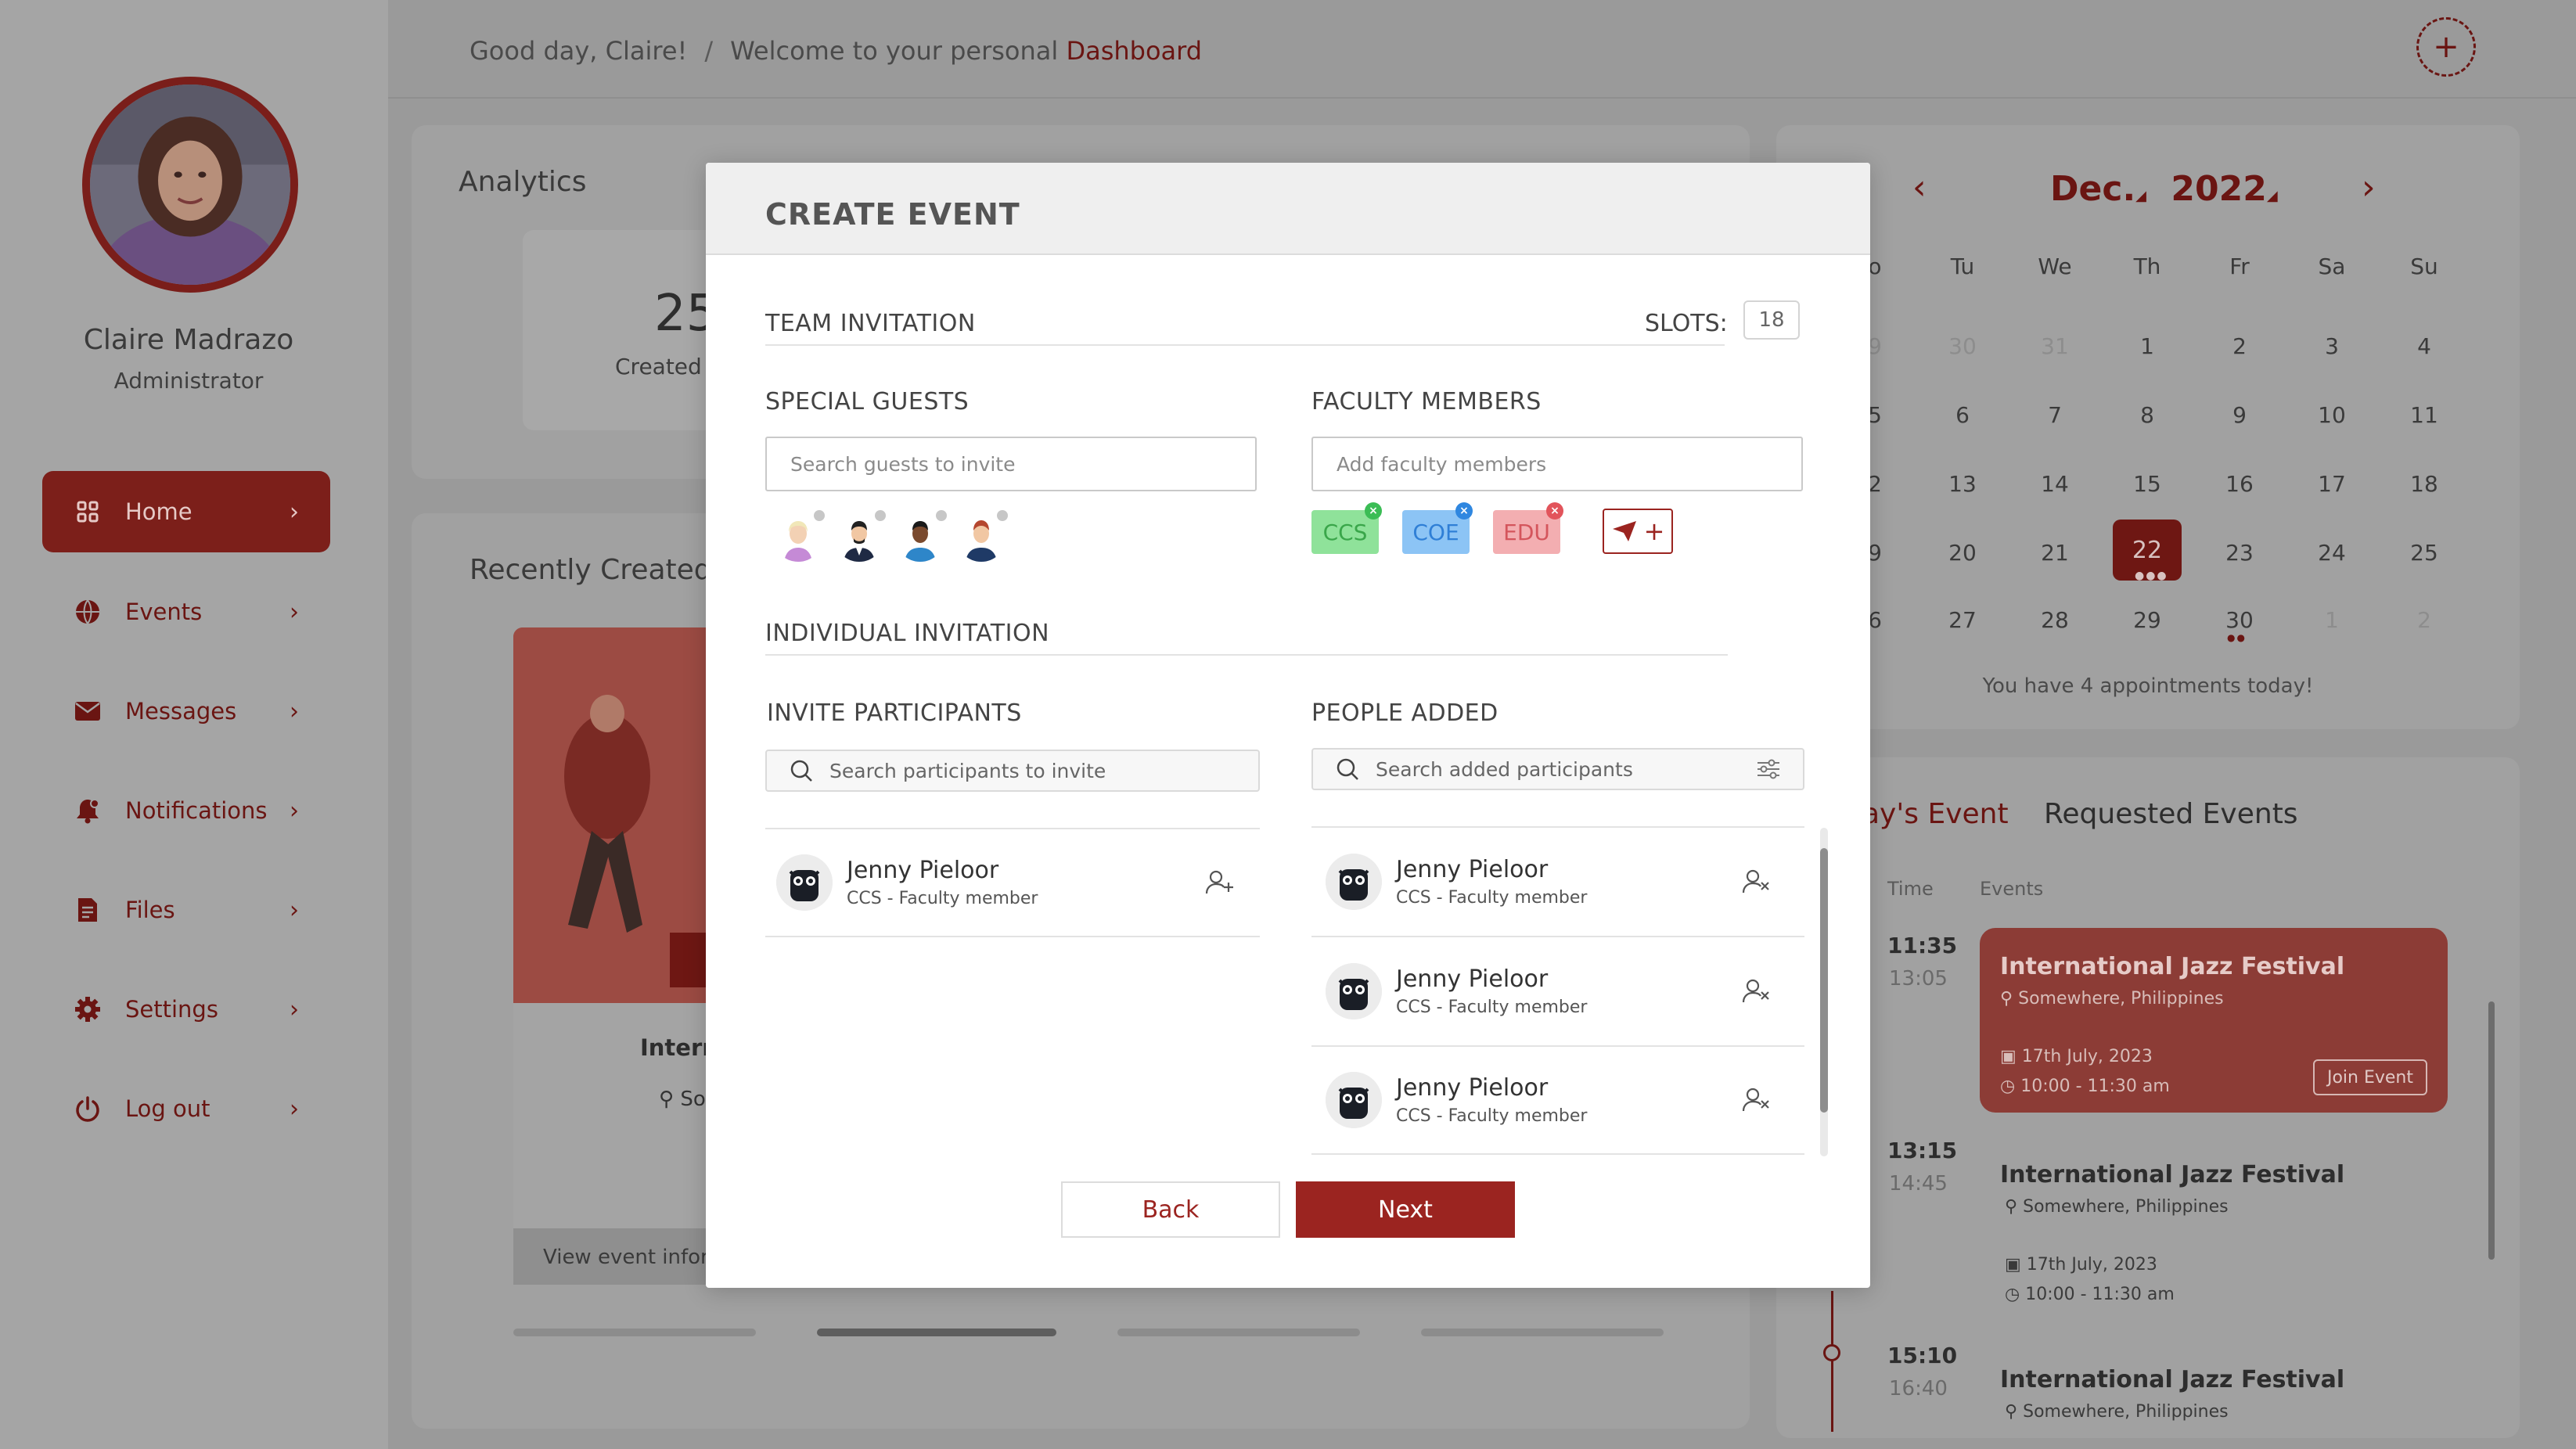  Describe the element at coordinates (2087, 1056) in the screenshot. I see `event-date-text: 17th July, 2023` at that location.